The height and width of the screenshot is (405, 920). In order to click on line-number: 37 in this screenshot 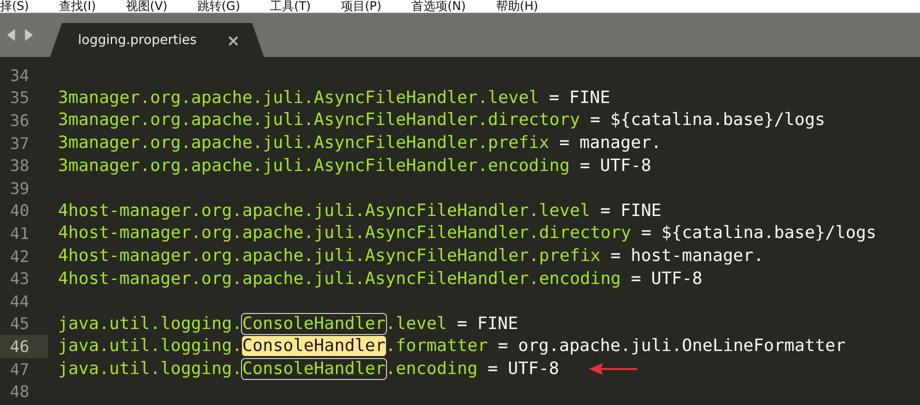, I will do `click(19, 143)`.